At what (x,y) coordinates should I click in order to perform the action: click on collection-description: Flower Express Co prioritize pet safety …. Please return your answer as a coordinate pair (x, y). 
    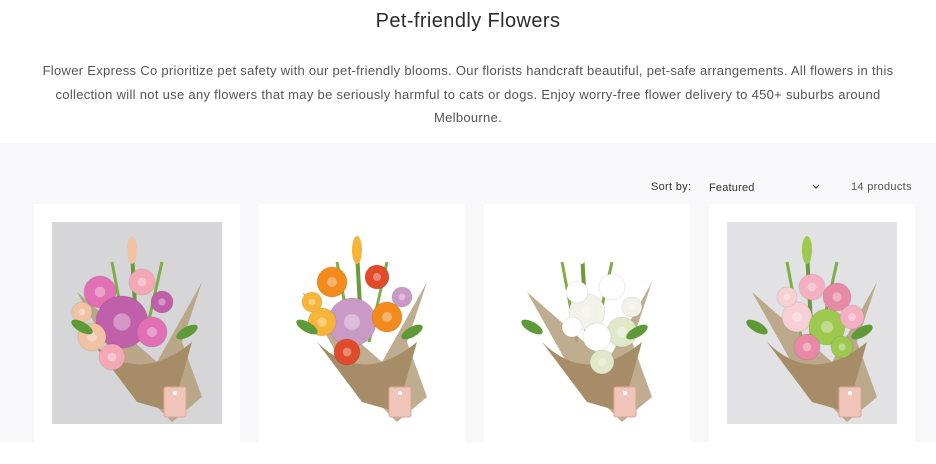
    Looking at the image, I should click on (468, 94).